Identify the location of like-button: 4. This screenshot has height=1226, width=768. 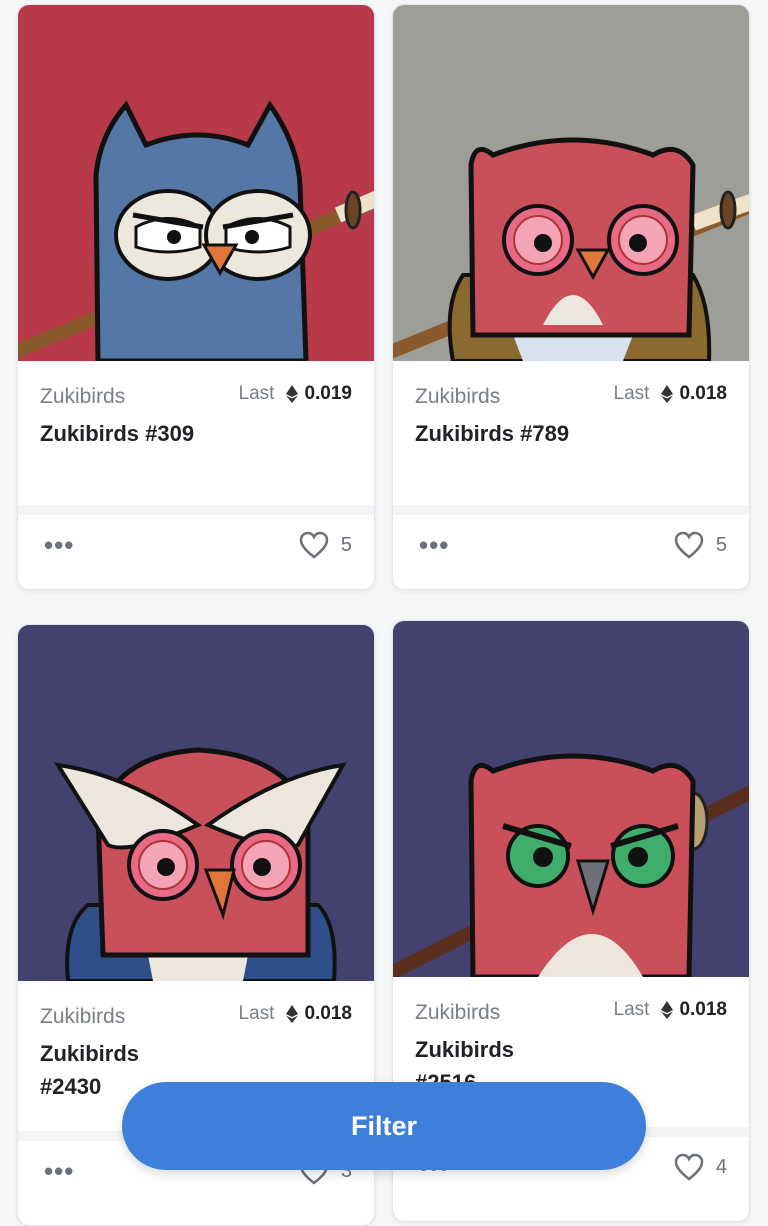
(700, 1167).